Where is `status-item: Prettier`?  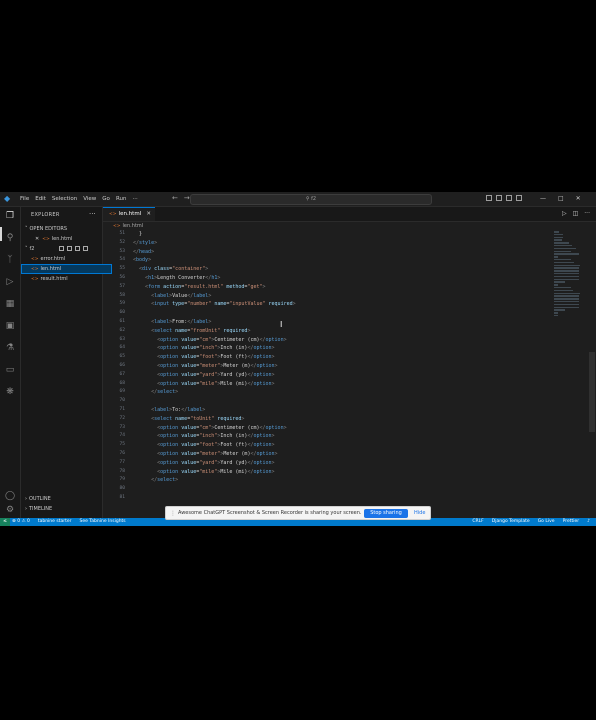 status-item: Prettier is located at coordinates (571, 522).